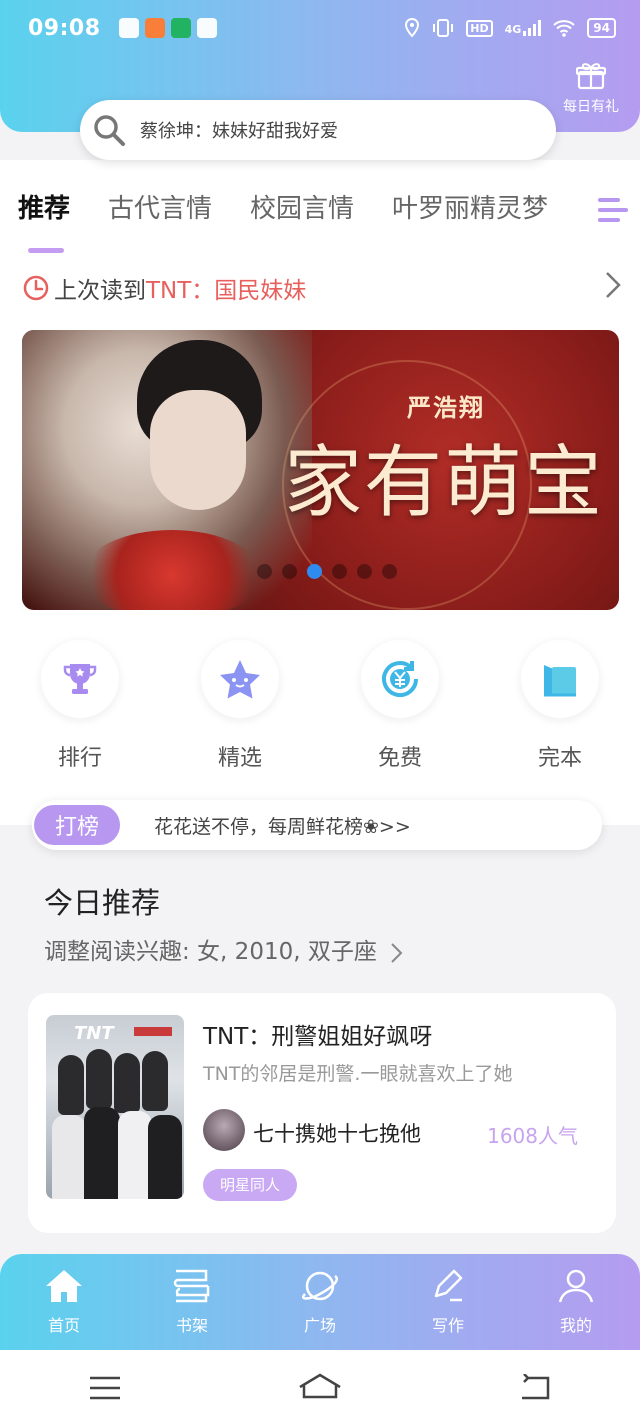 This screenshot has height=1425, width=640. I want to click on tab-campus-romance: 校园言情, so click(302, 206).